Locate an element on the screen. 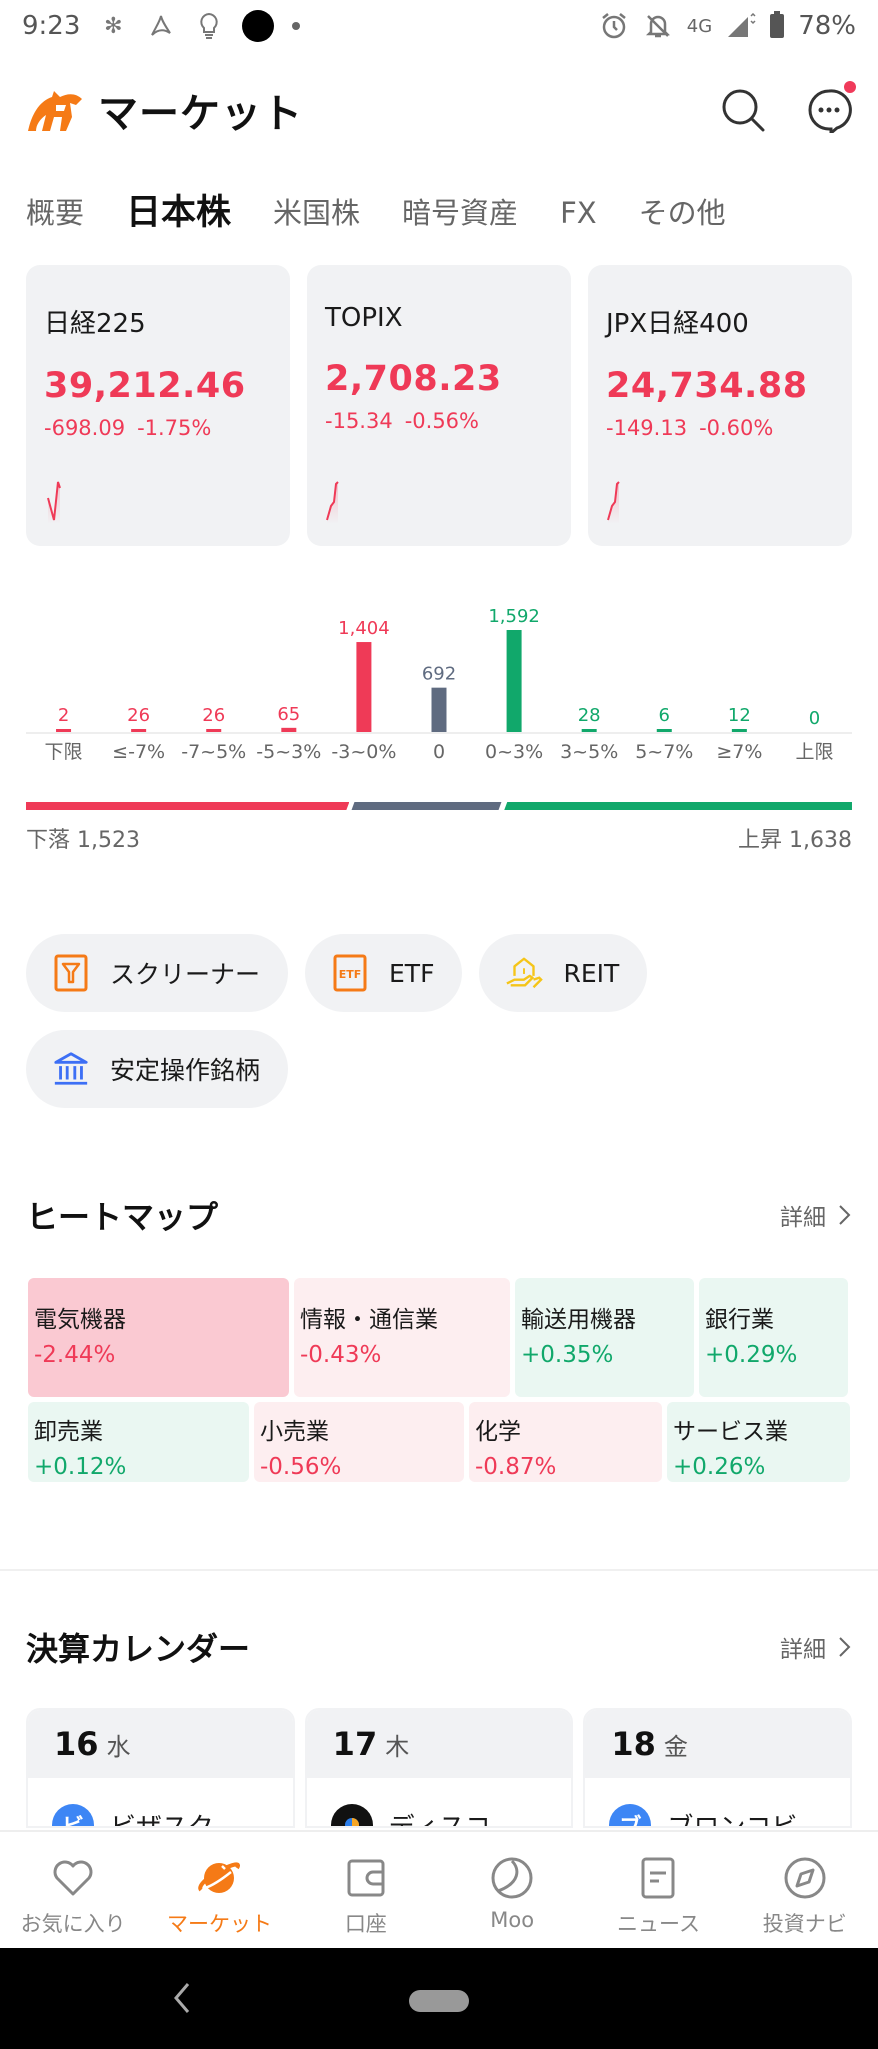 The height and width of the screenshot is (2049, 878). calendar-day-column: 16 水 ビ ビザスク is located at coordinates (160, 1768).